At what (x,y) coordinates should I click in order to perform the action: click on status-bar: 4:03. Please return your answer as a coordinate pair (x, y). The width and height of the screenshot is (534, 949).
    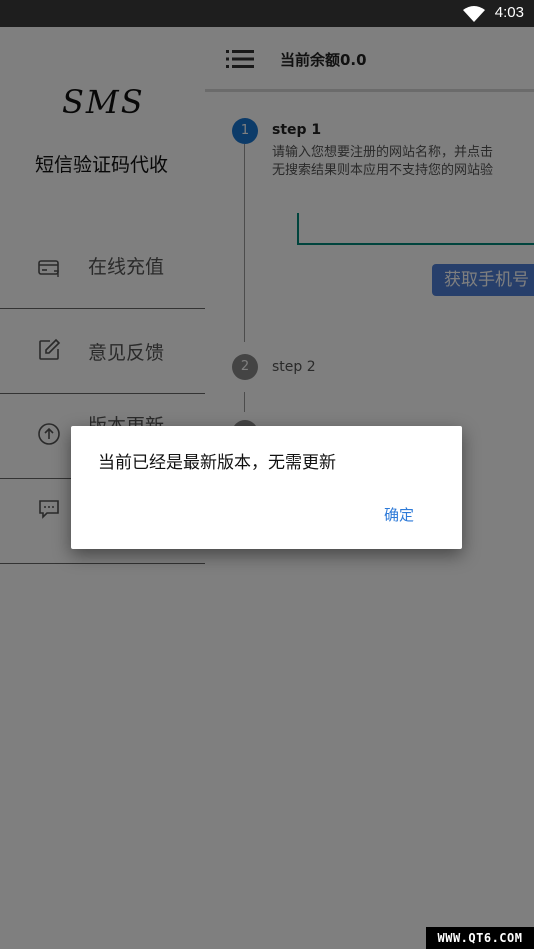
    Looking at the image, I should click on (267, 13).